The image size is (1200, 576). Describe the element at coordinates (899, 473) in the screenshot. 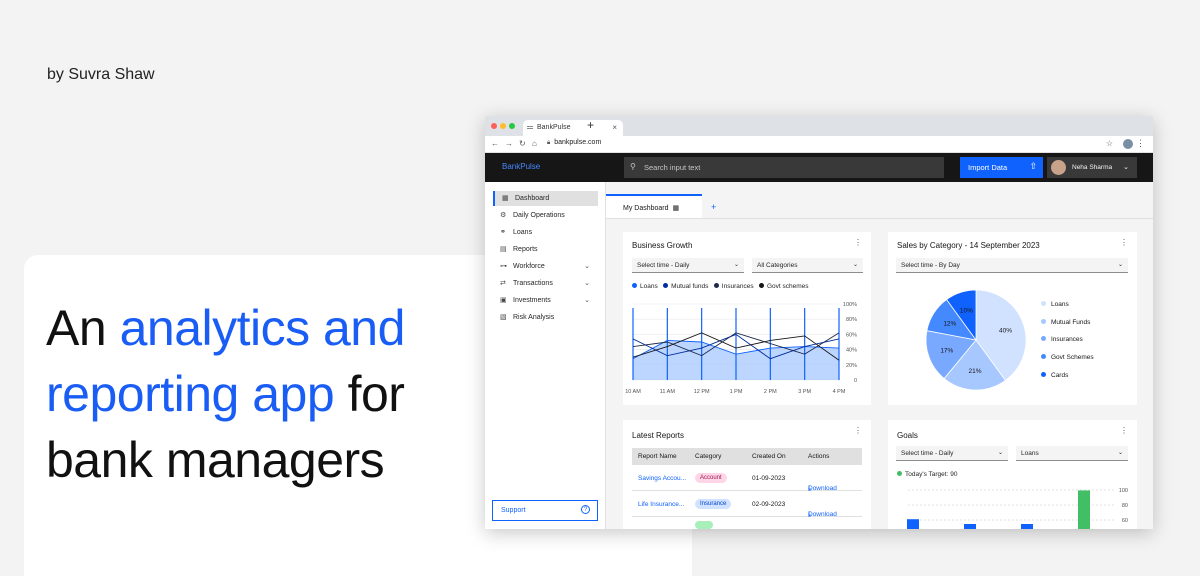

I see `target-status-dot` at that location.